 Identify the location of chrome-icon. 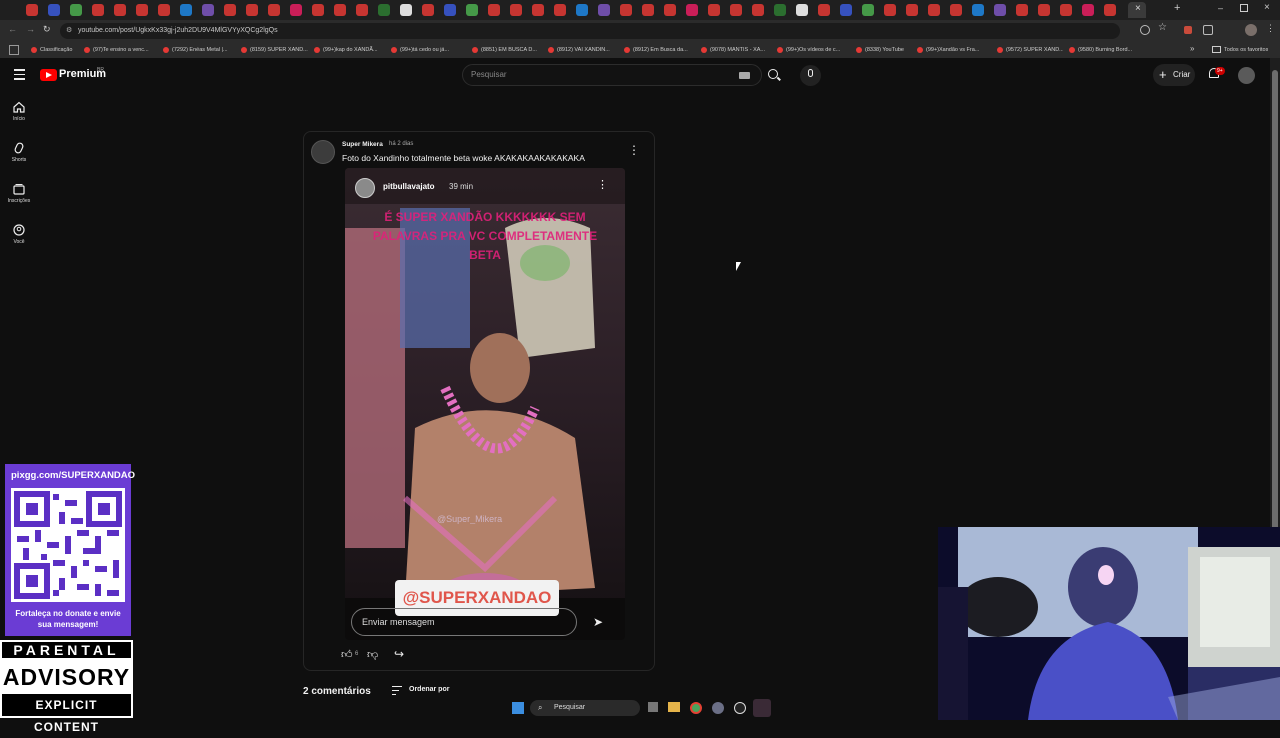
(696, 708).